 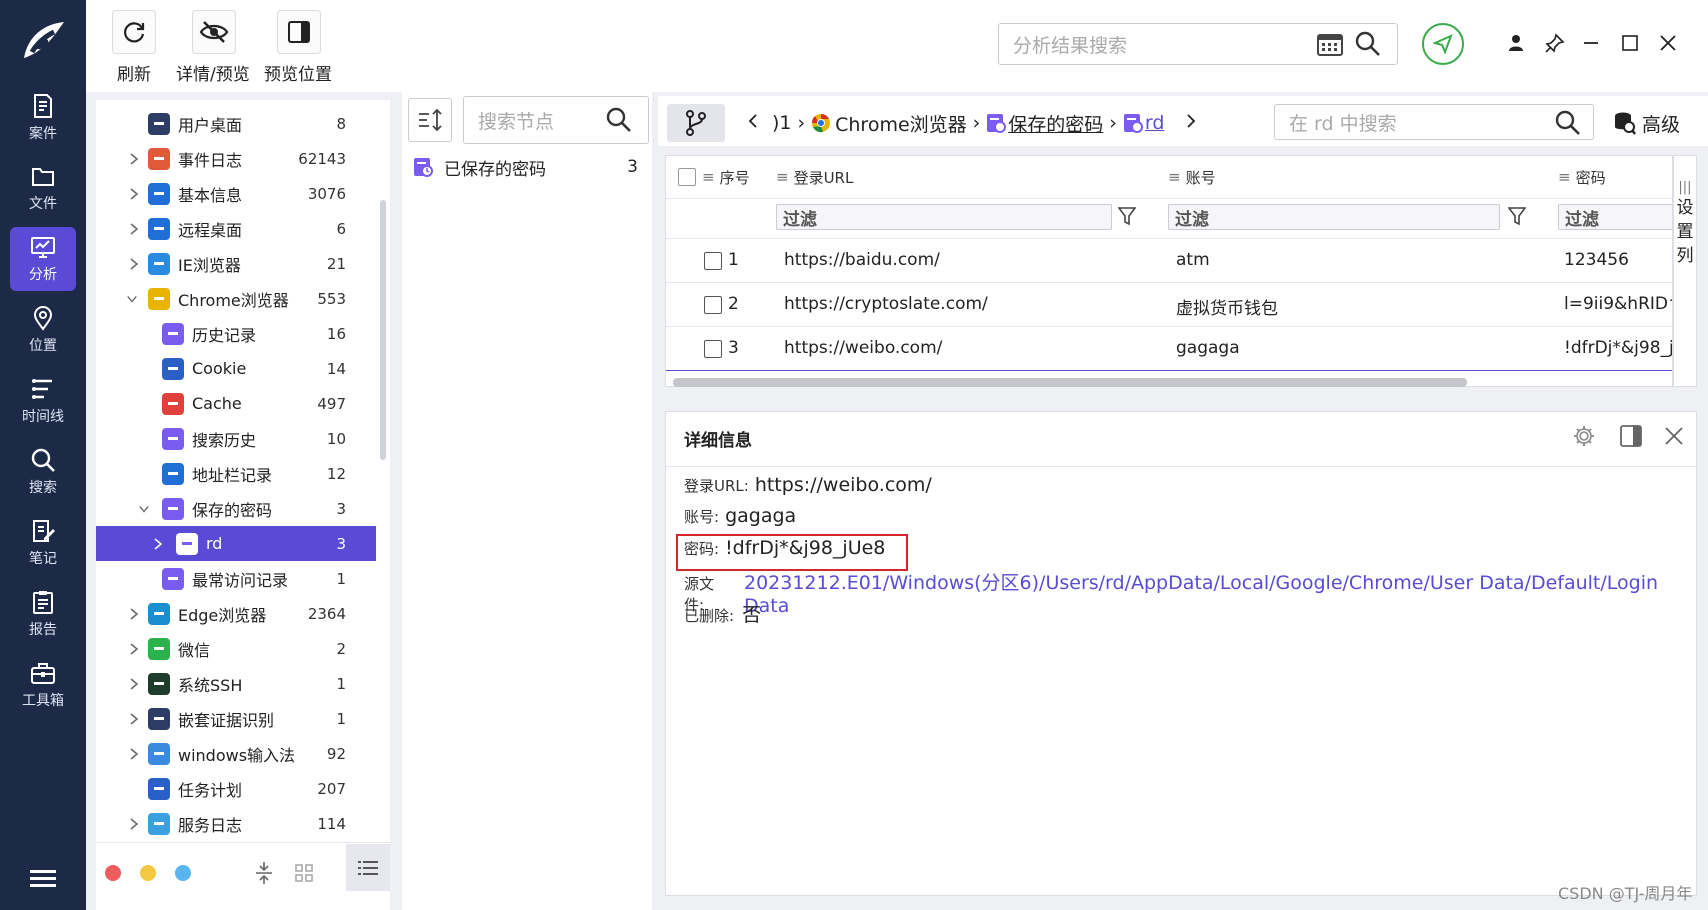 What do you see at coordinates (1685, 271) in the screenshot?
I see `set-columns-button: ||| 设 置 列` at bounding box center [1685, 271].